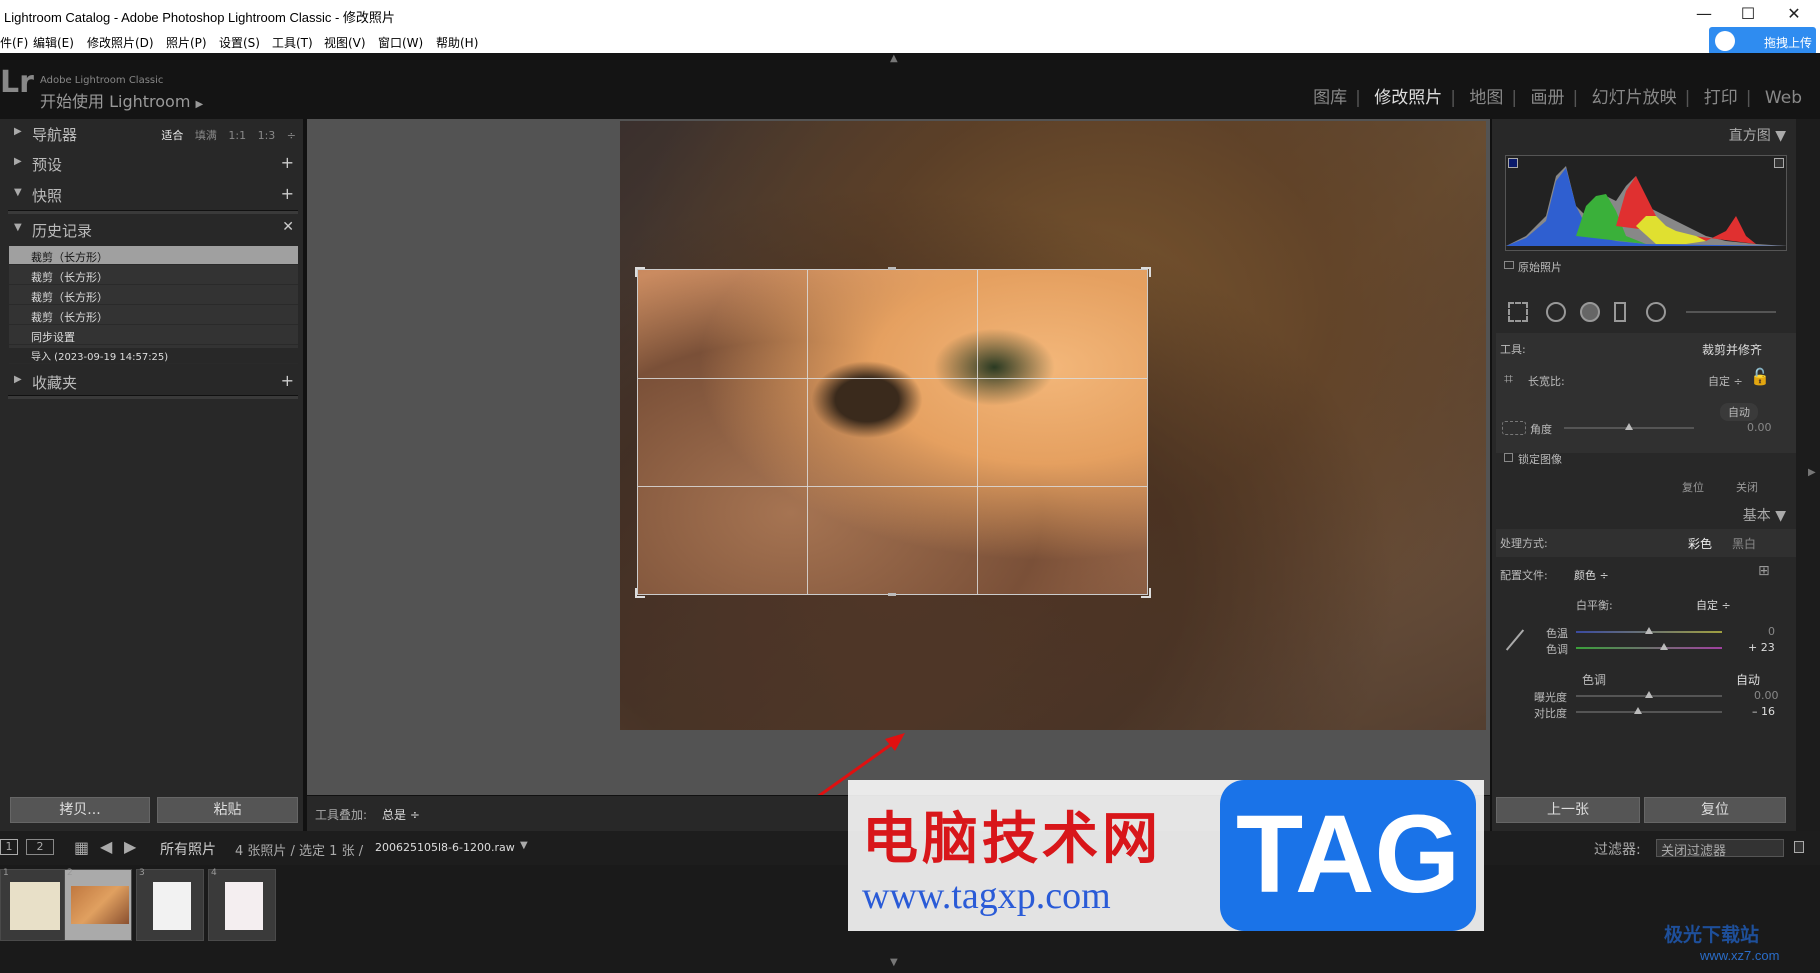 The height and width of the screenshot is (973, 1820). Describe the element at coordinates (1568, 810) in the screenshot. I see `previous-button: 上一张` at that location.